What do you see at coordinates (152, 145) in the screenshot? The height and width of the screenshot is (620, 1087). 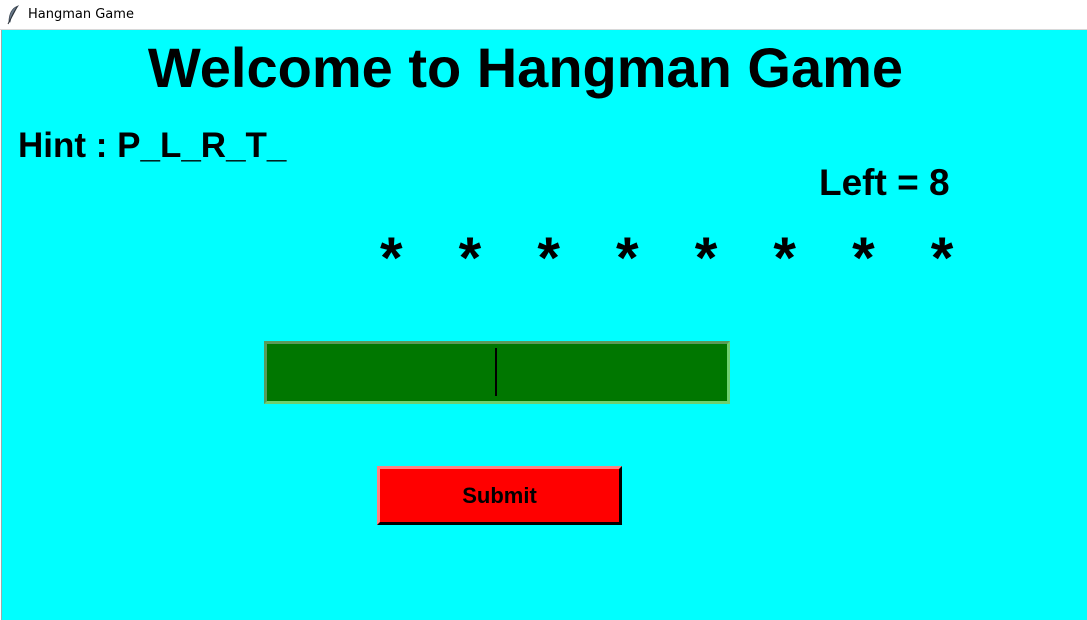 I see `hint-label: Hint : P_L_R_T_` at bounding box center [152, 145].